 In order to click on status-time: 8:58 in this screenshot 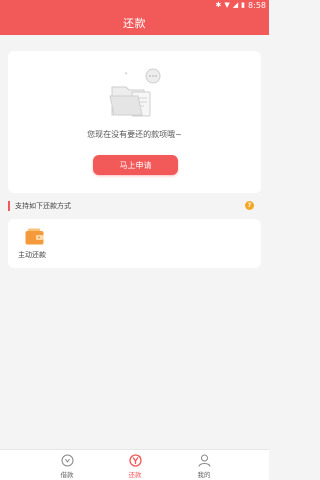, I will do `click(257, 5)`.